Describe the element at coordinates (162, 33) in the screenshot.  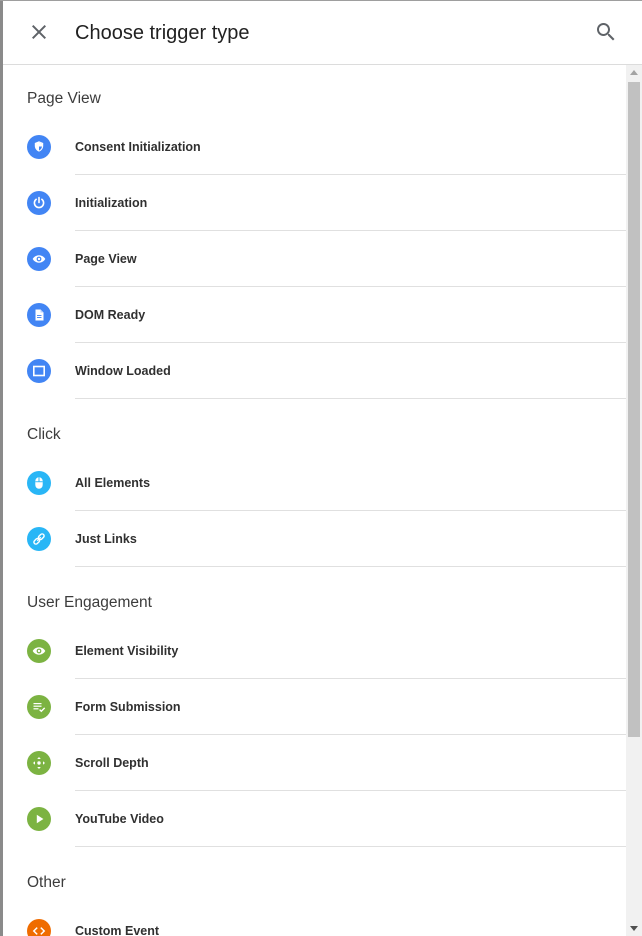
I see `page-title: Choose trigger type` at that location.